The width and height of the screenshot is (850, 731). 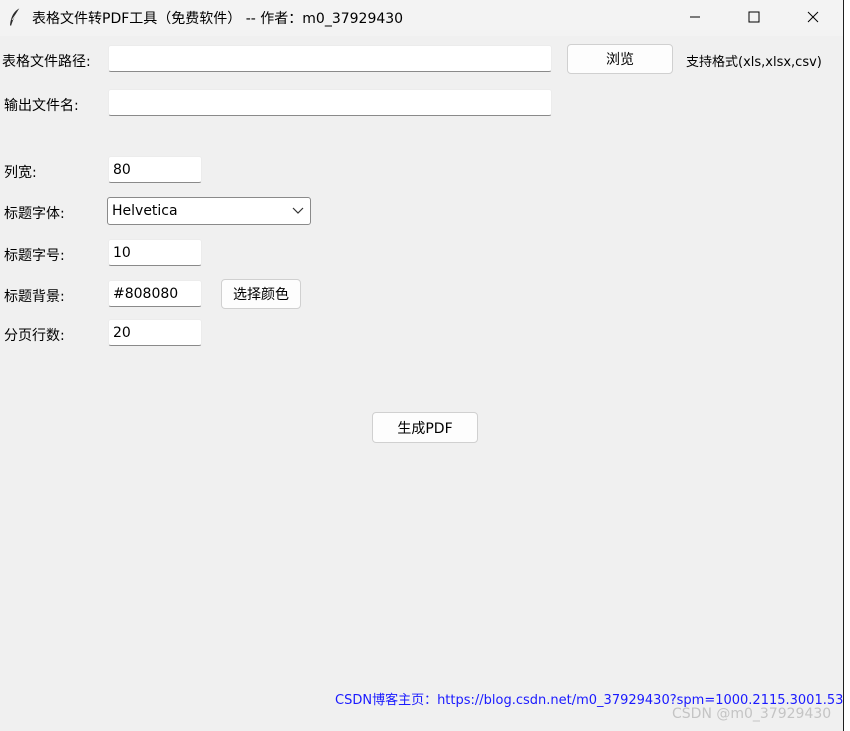 What do you see at coordinates (218, 19) in the screenshot?
I see `window-title: 表格文件转PDF工具（免费软件） -- 作者：m0_37929430` at bounding box center [218, 19].